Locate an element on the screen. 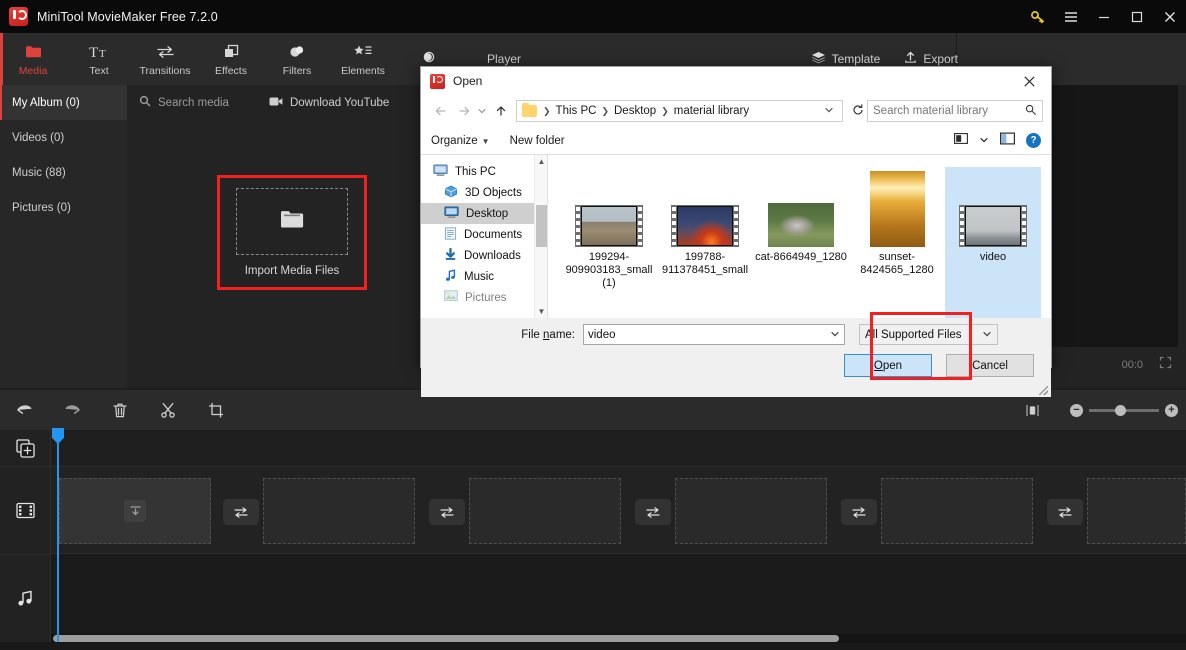 The width and height of the screenshot is (1186, 650). scroll-up-icon: ▲ is located at coordinates (541, 161).